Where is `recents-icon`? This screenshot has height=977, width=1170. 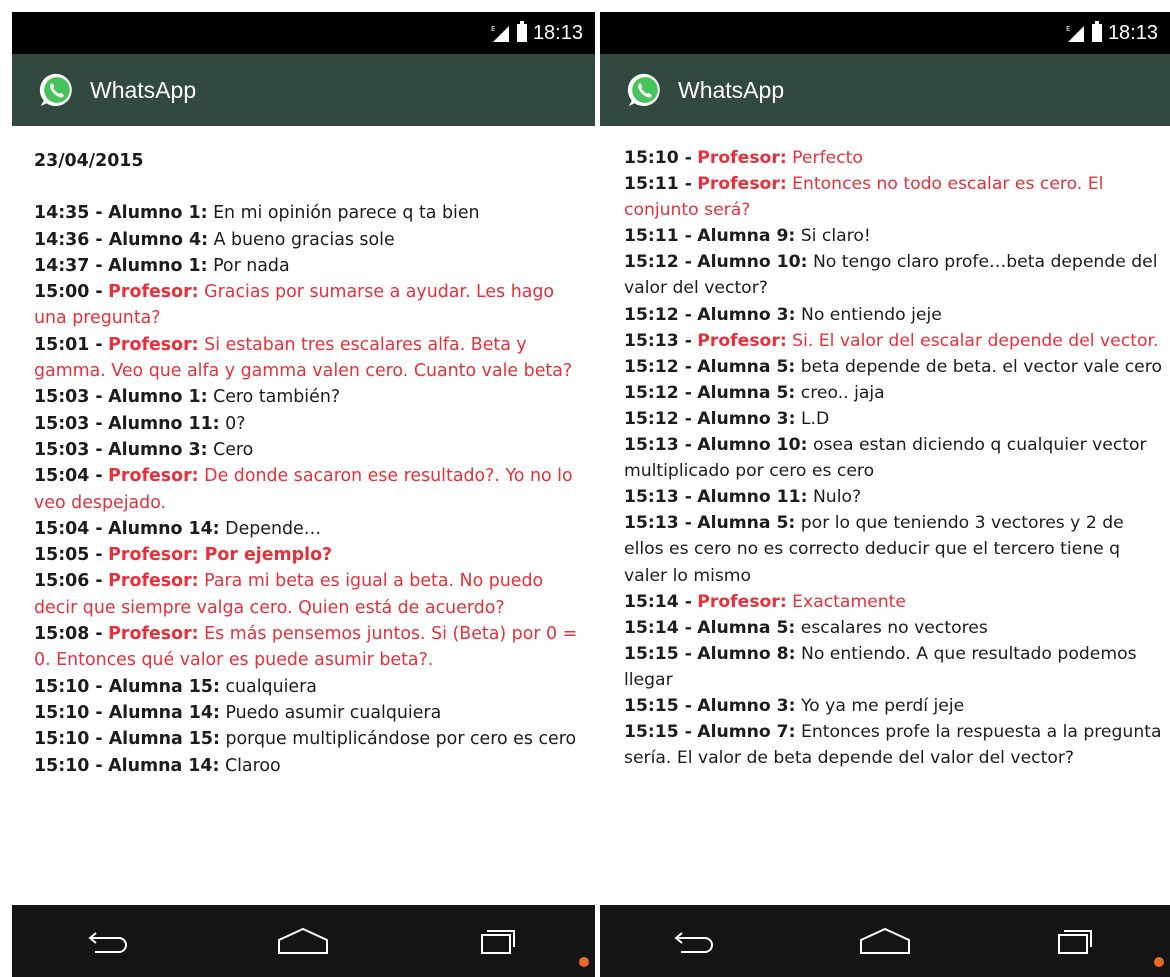 recents-icon is located at coordinates (1075, 942).